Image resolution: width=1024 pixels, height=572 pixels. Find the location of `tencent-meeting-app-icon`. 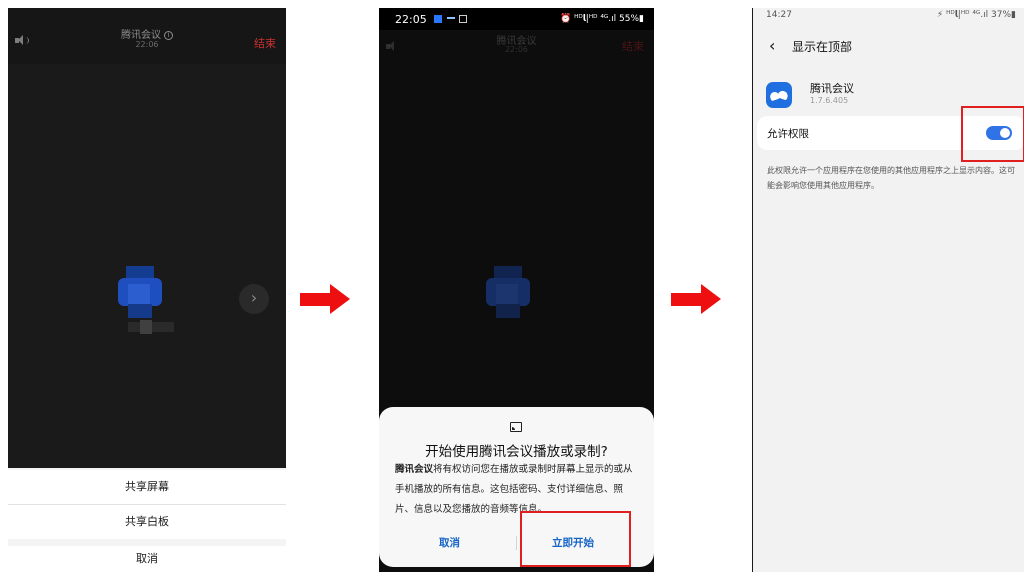

tencent-meeting-app-icon is located at coordinates (779, 95).